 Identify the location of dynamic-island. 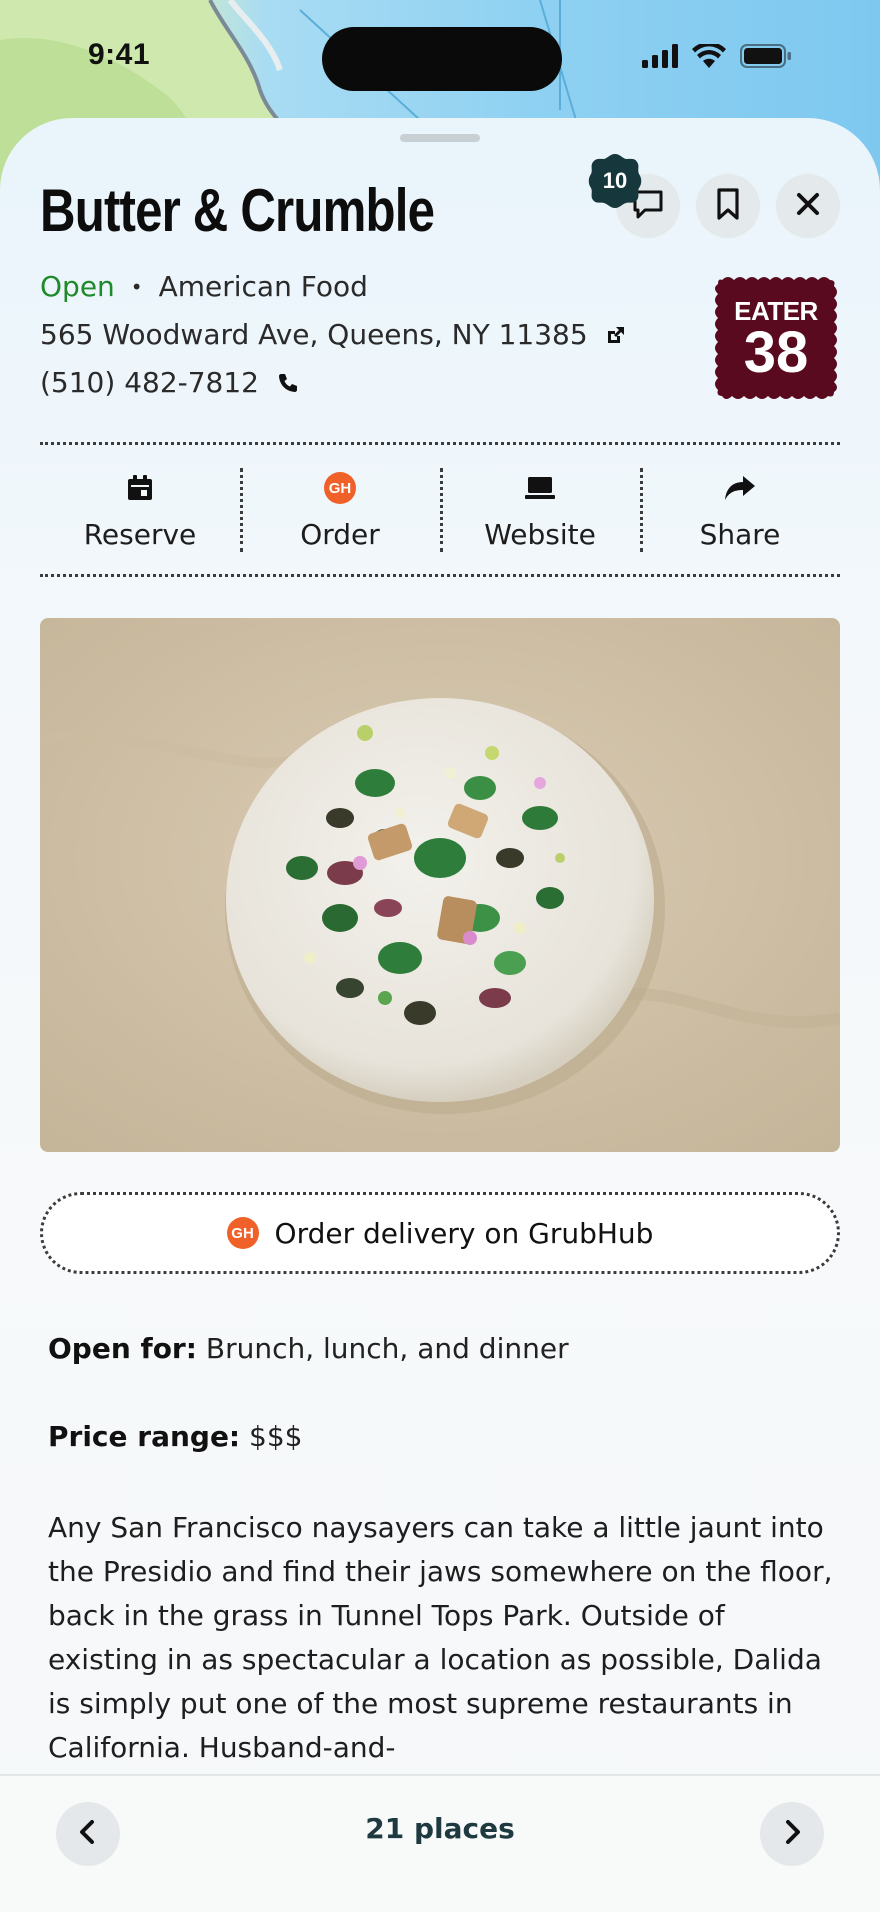
(442, 59).